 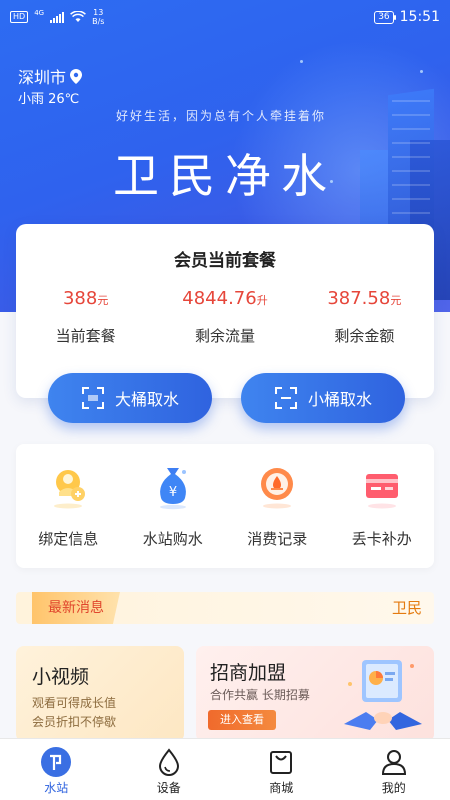 I want to click on big-bucket-button: 大桶取水, so click(x=130, y=398).